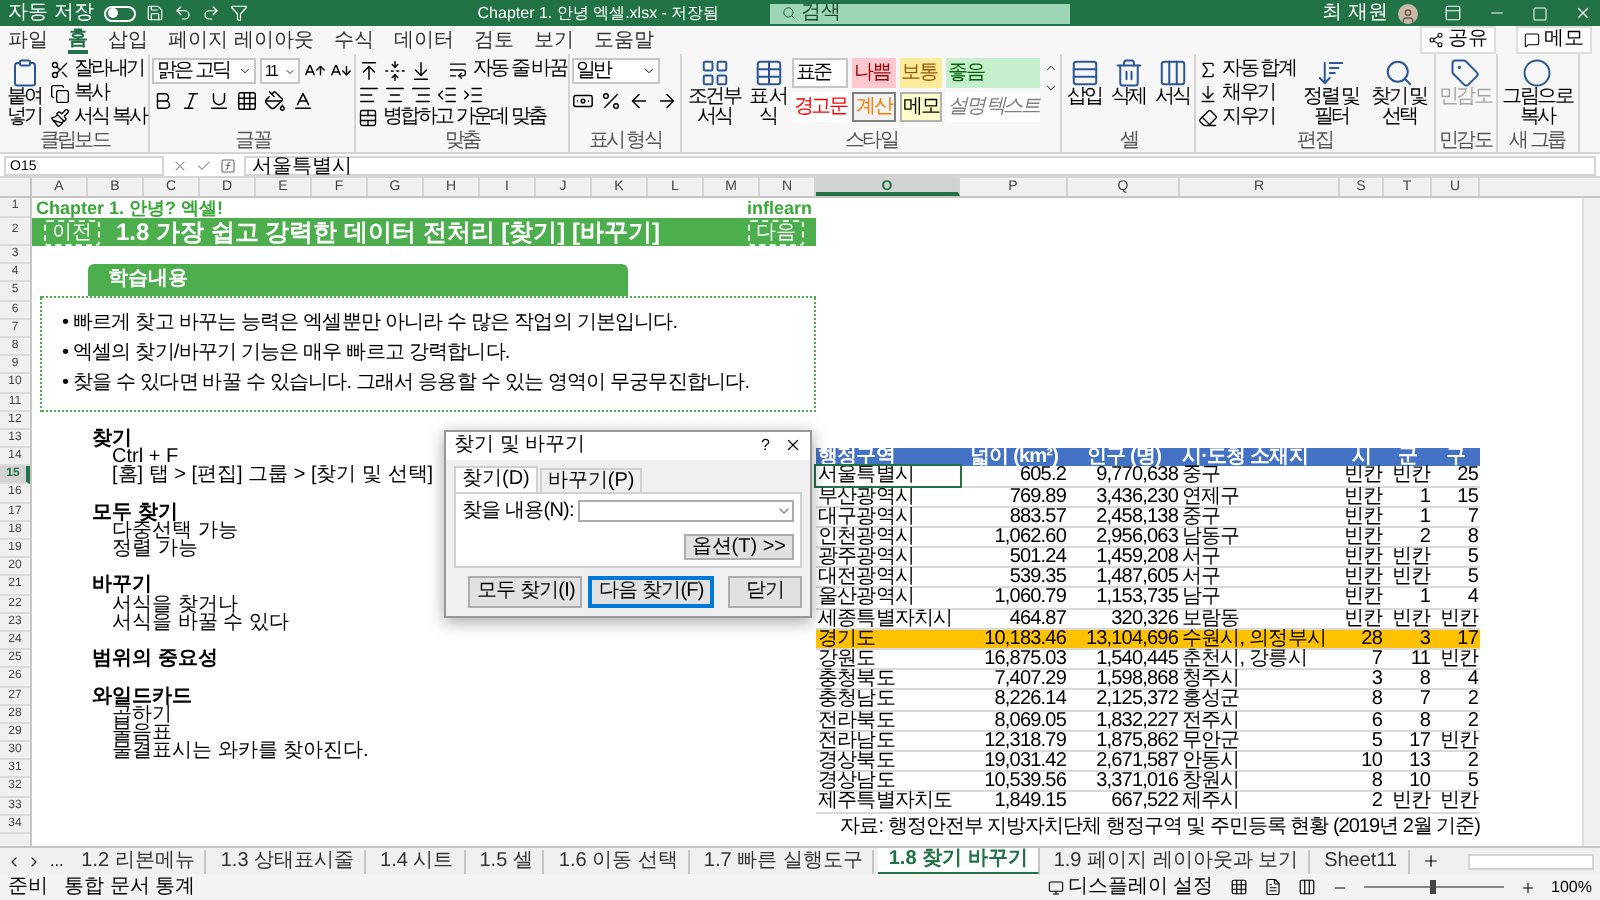 Image resolution: width=1600 pixels, height=900 pixels. What do you see at coordinates (1399, 93) in the screenshot?
I see `find-select-button: 찾기 및 선택` at bounding box center [1399, 93].